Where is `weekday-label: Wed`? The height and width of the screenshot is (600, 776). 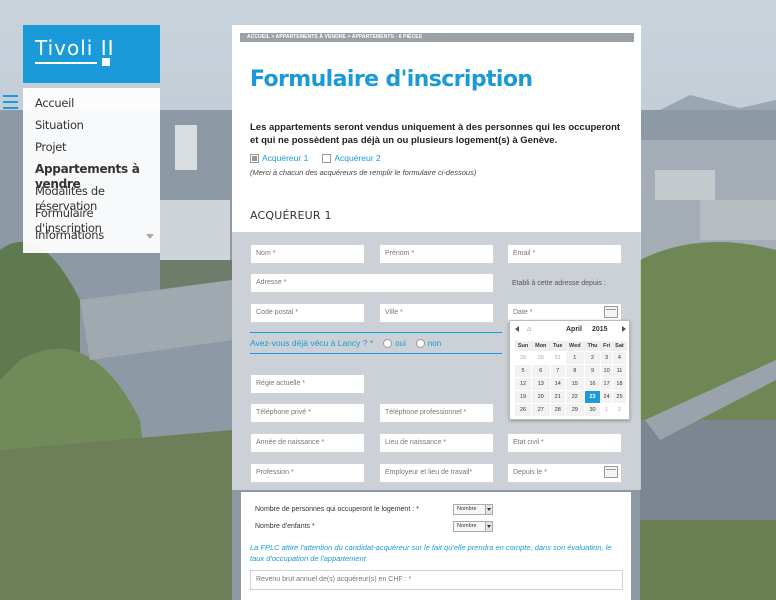
weekday-label: Wed is located at coordinates (575, 346).